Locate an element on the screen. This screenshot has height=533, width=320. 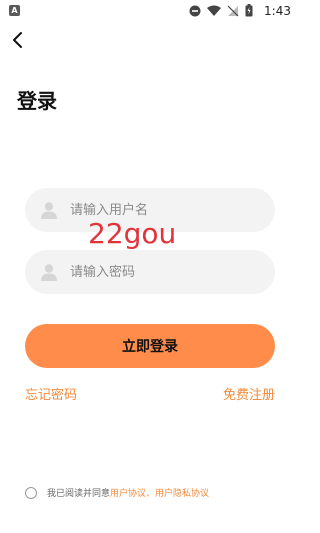
do-not-disturb-icon is located at coordinates (195, 10).